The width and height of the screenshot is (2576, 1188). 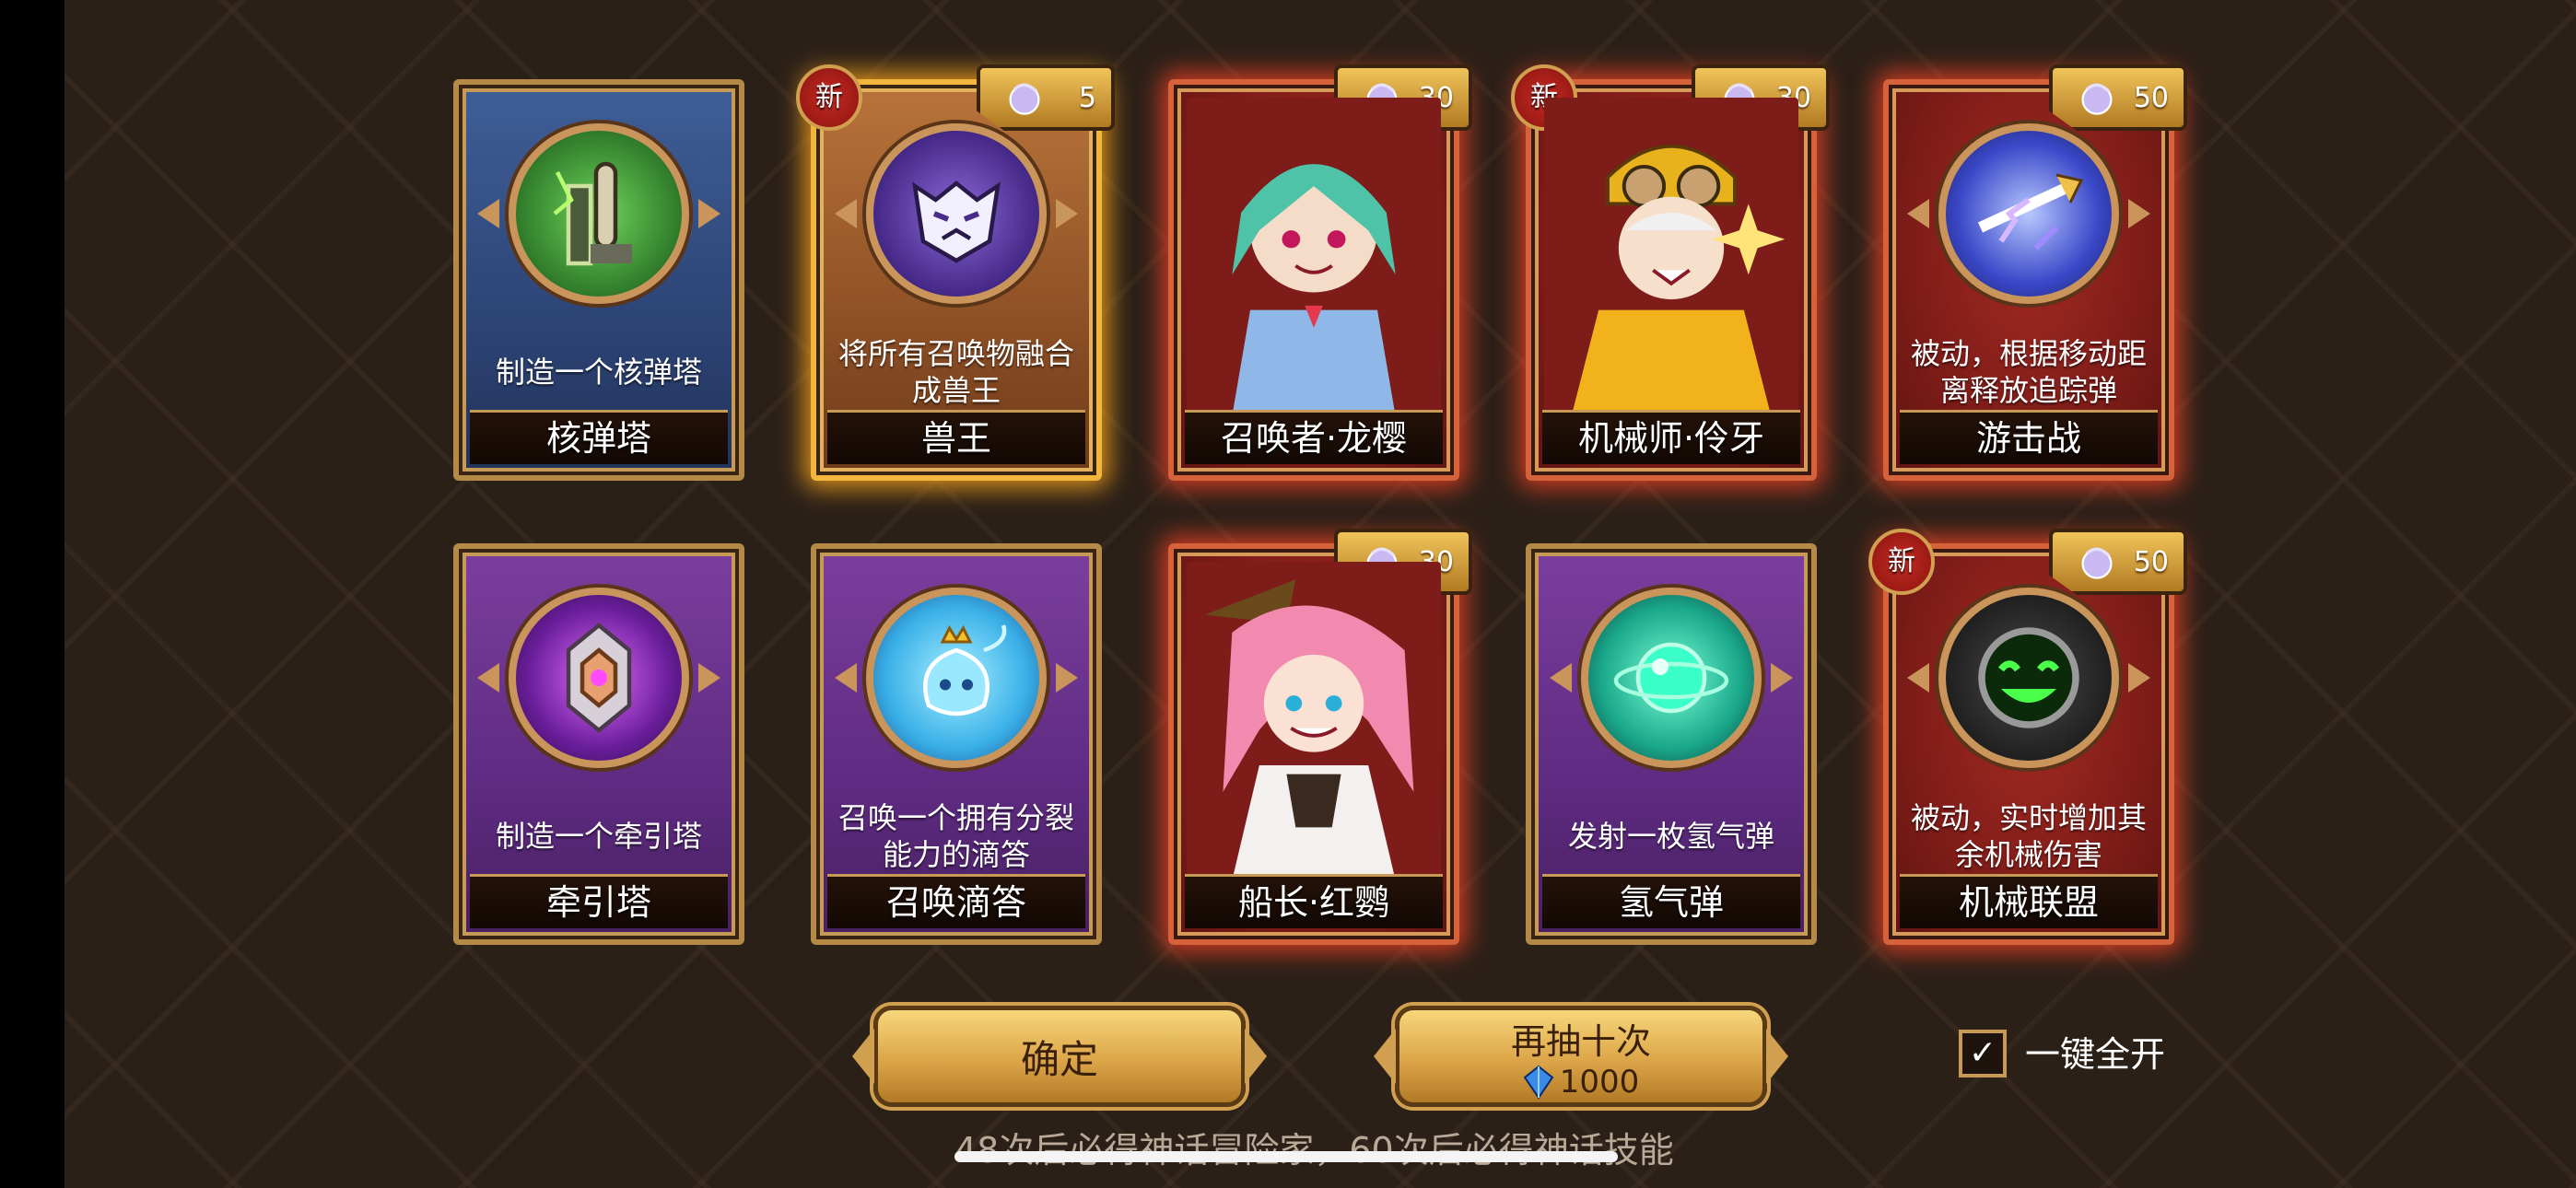 I want to click on redraw-cost: 1000, so click(x=1599, y=1082).